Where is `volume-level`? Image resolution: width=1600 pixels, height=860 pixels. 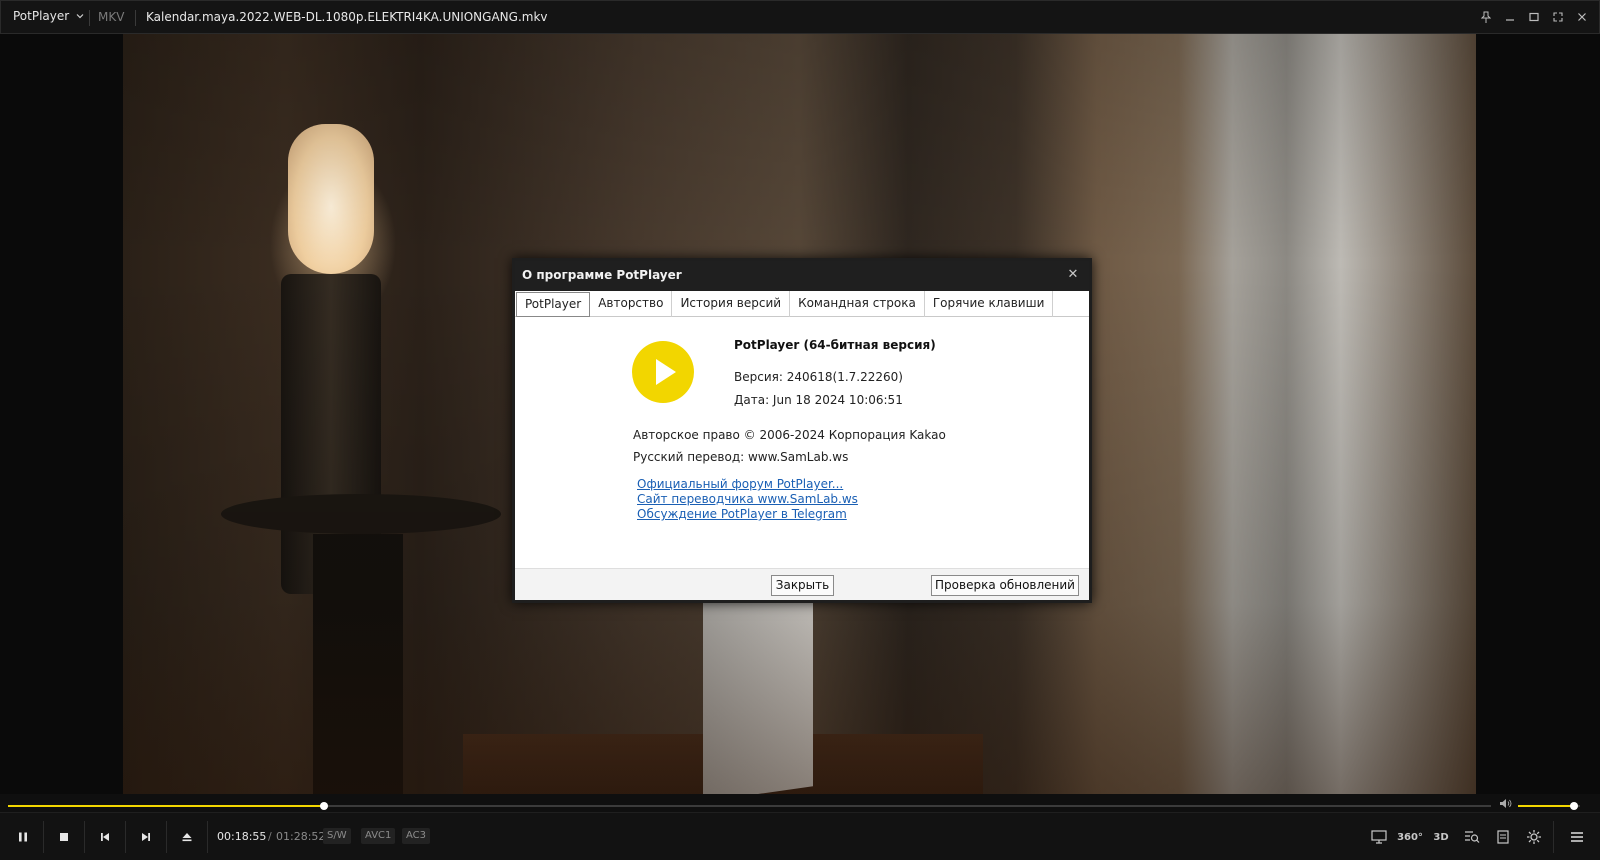 volume-level is located at coordinates (1546, 806).